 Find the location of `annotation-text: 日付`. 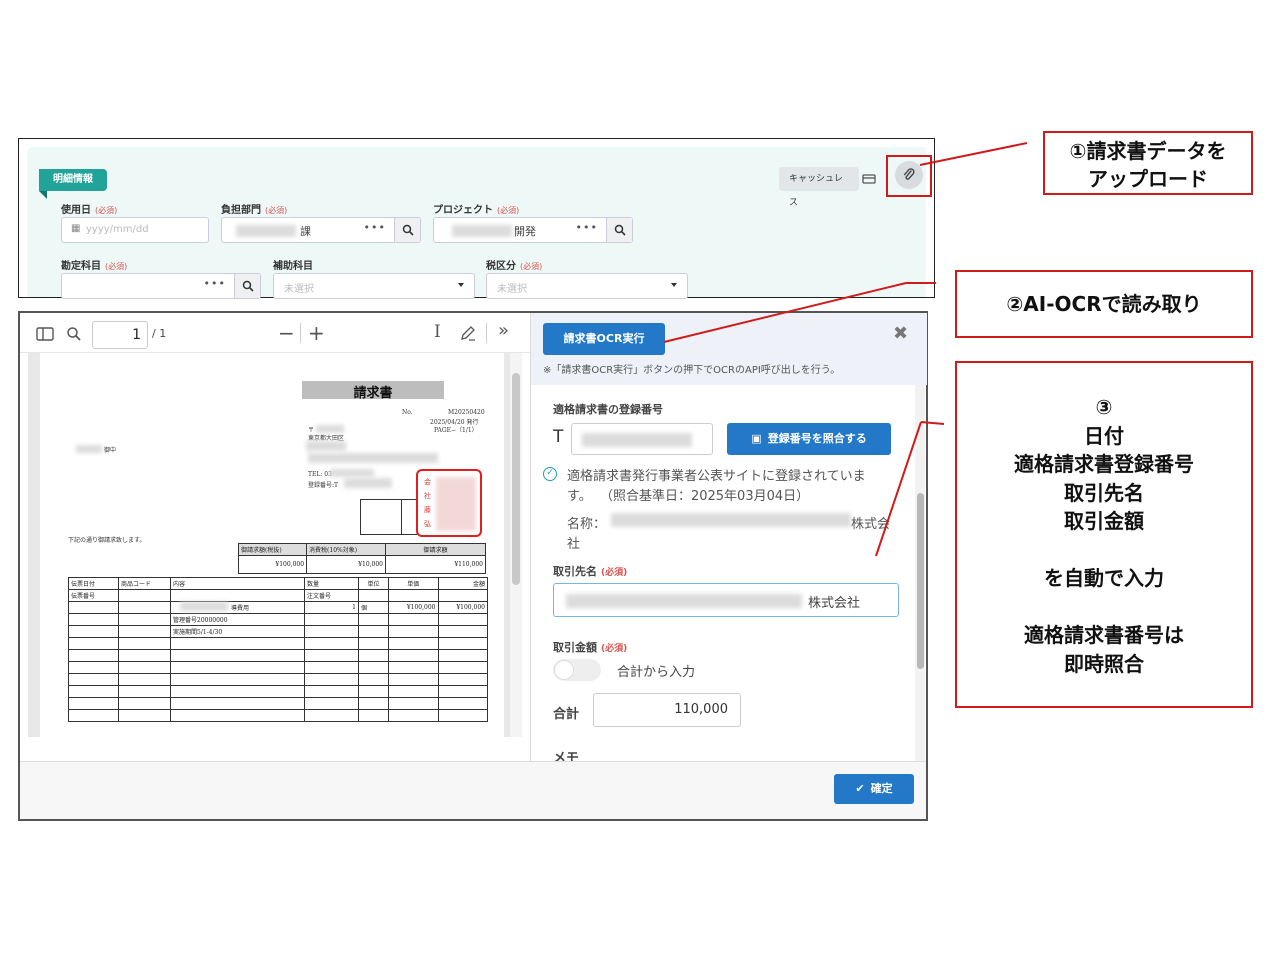

annotation-text: 日付 is located at coordinates (1104, 435).